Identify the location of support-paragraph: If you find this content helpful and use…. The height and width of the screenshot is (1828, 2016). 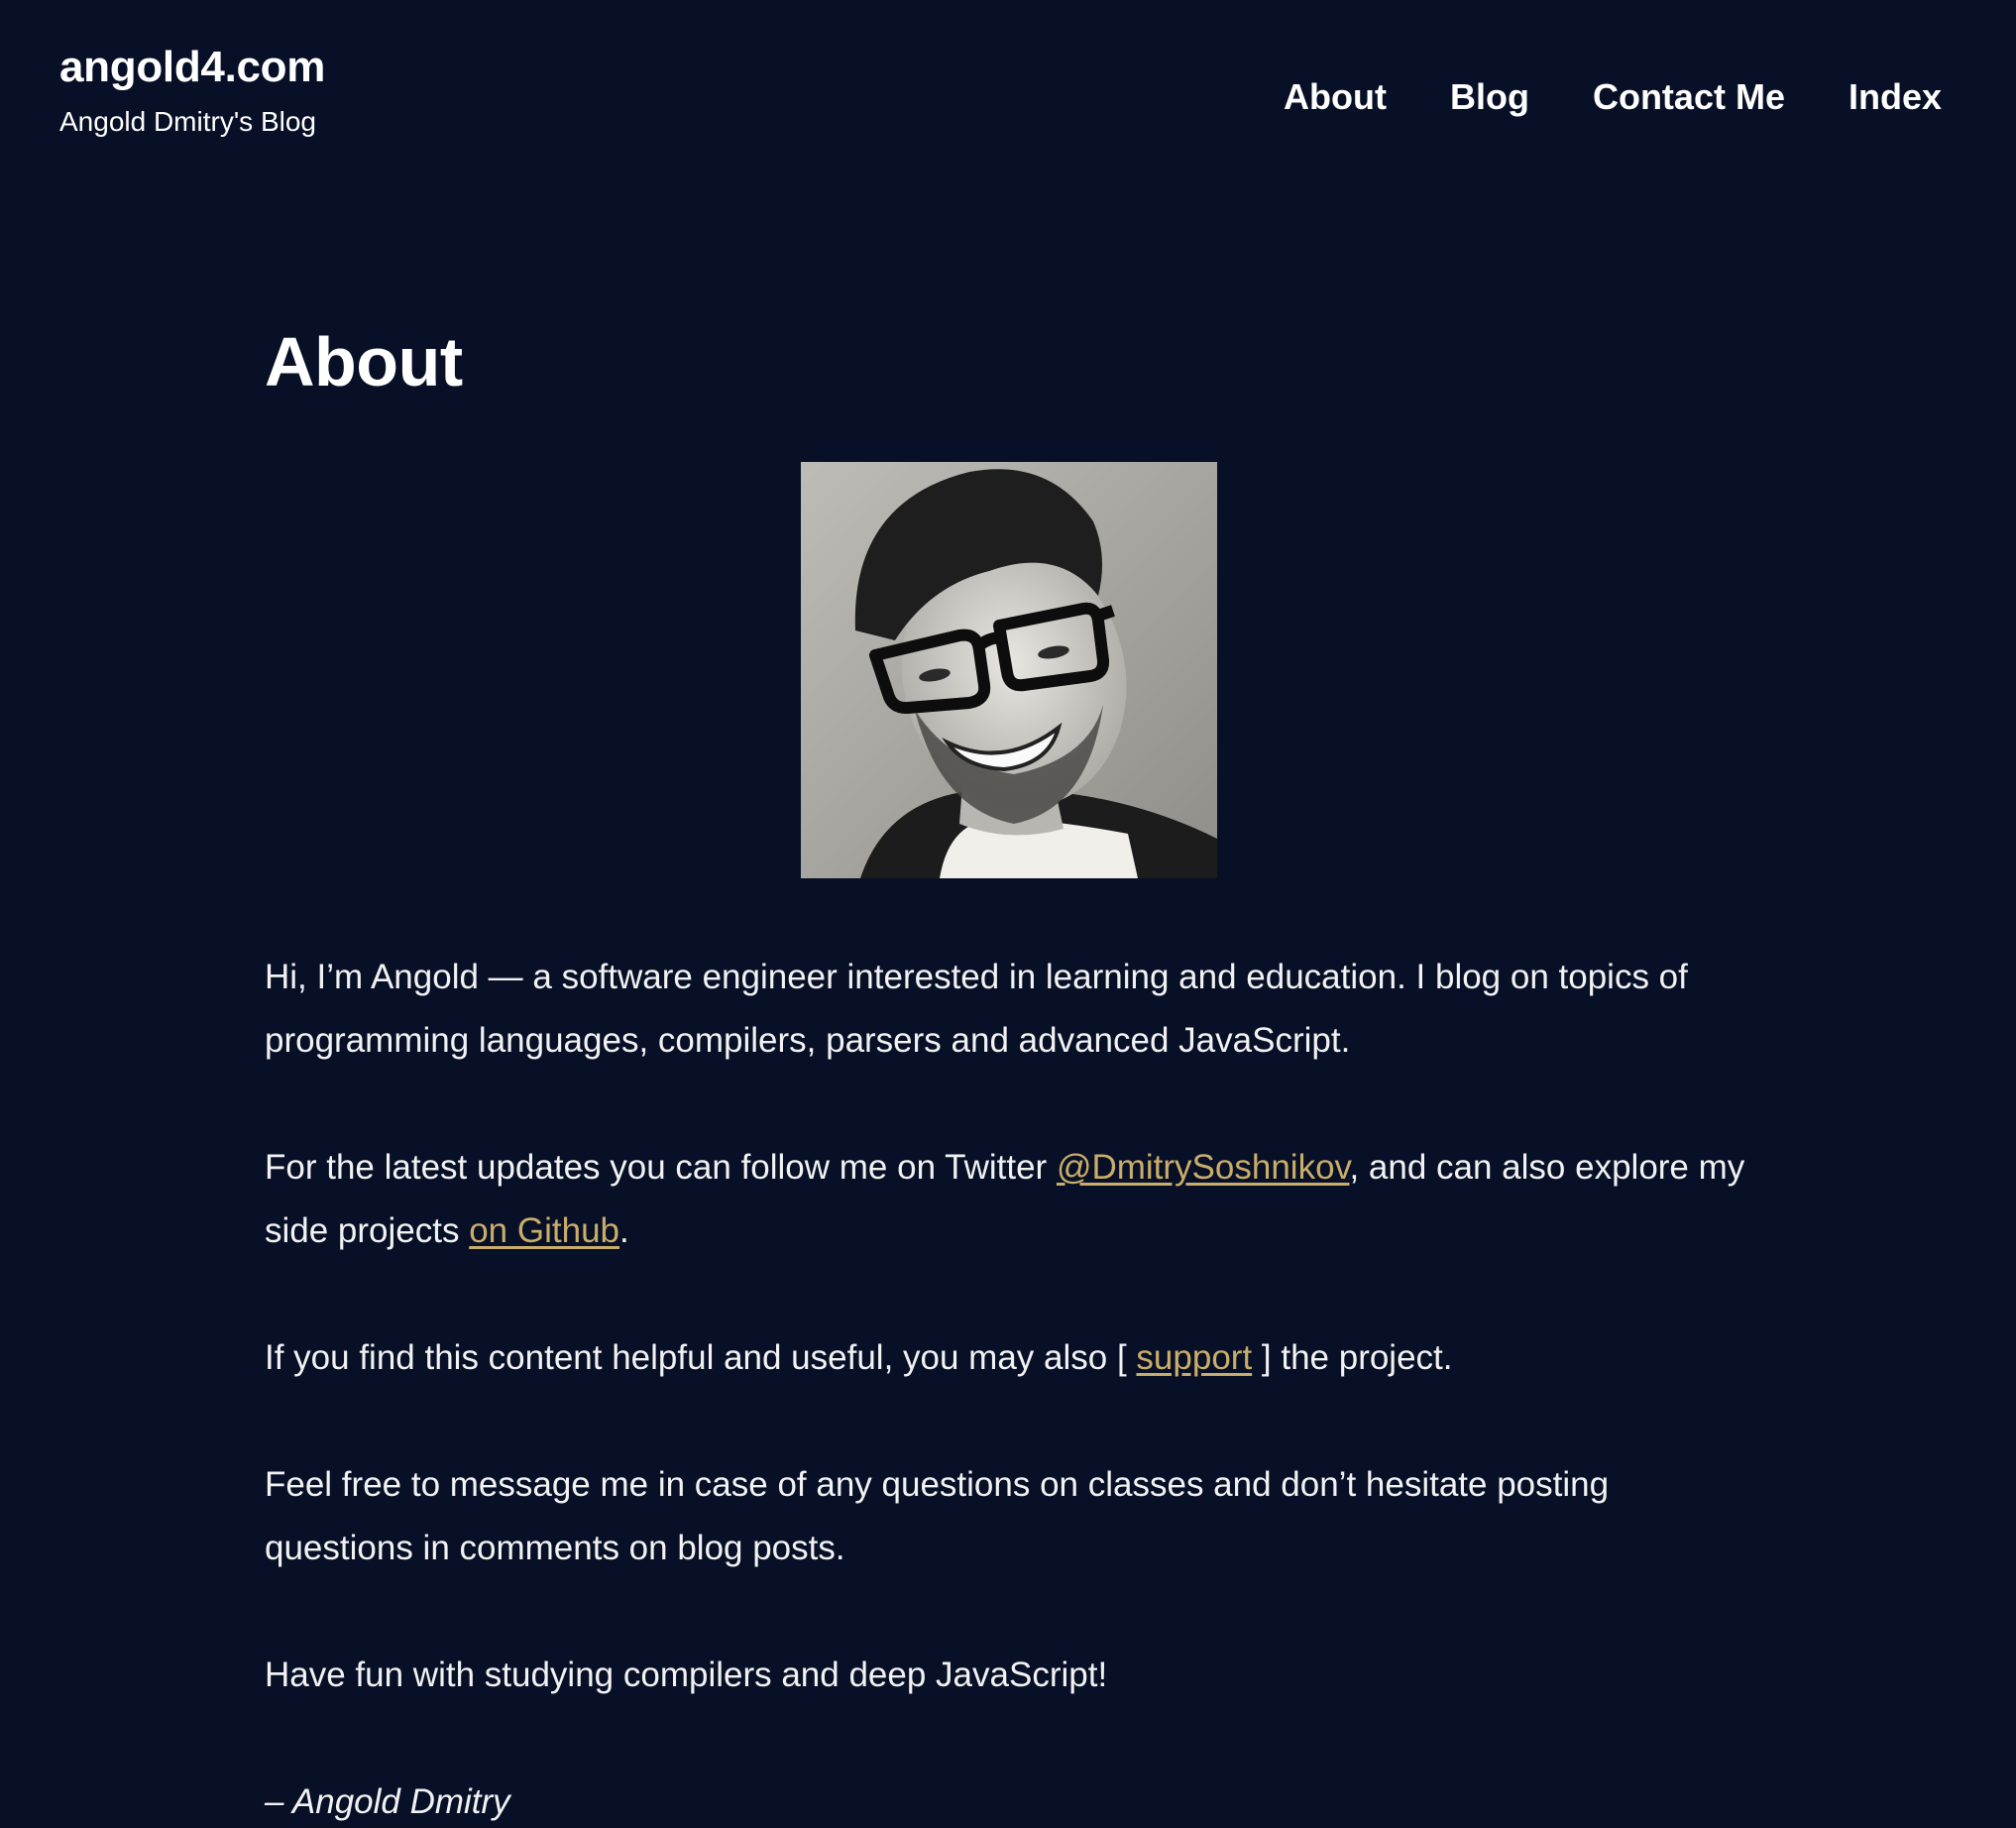
(1008, 1358).